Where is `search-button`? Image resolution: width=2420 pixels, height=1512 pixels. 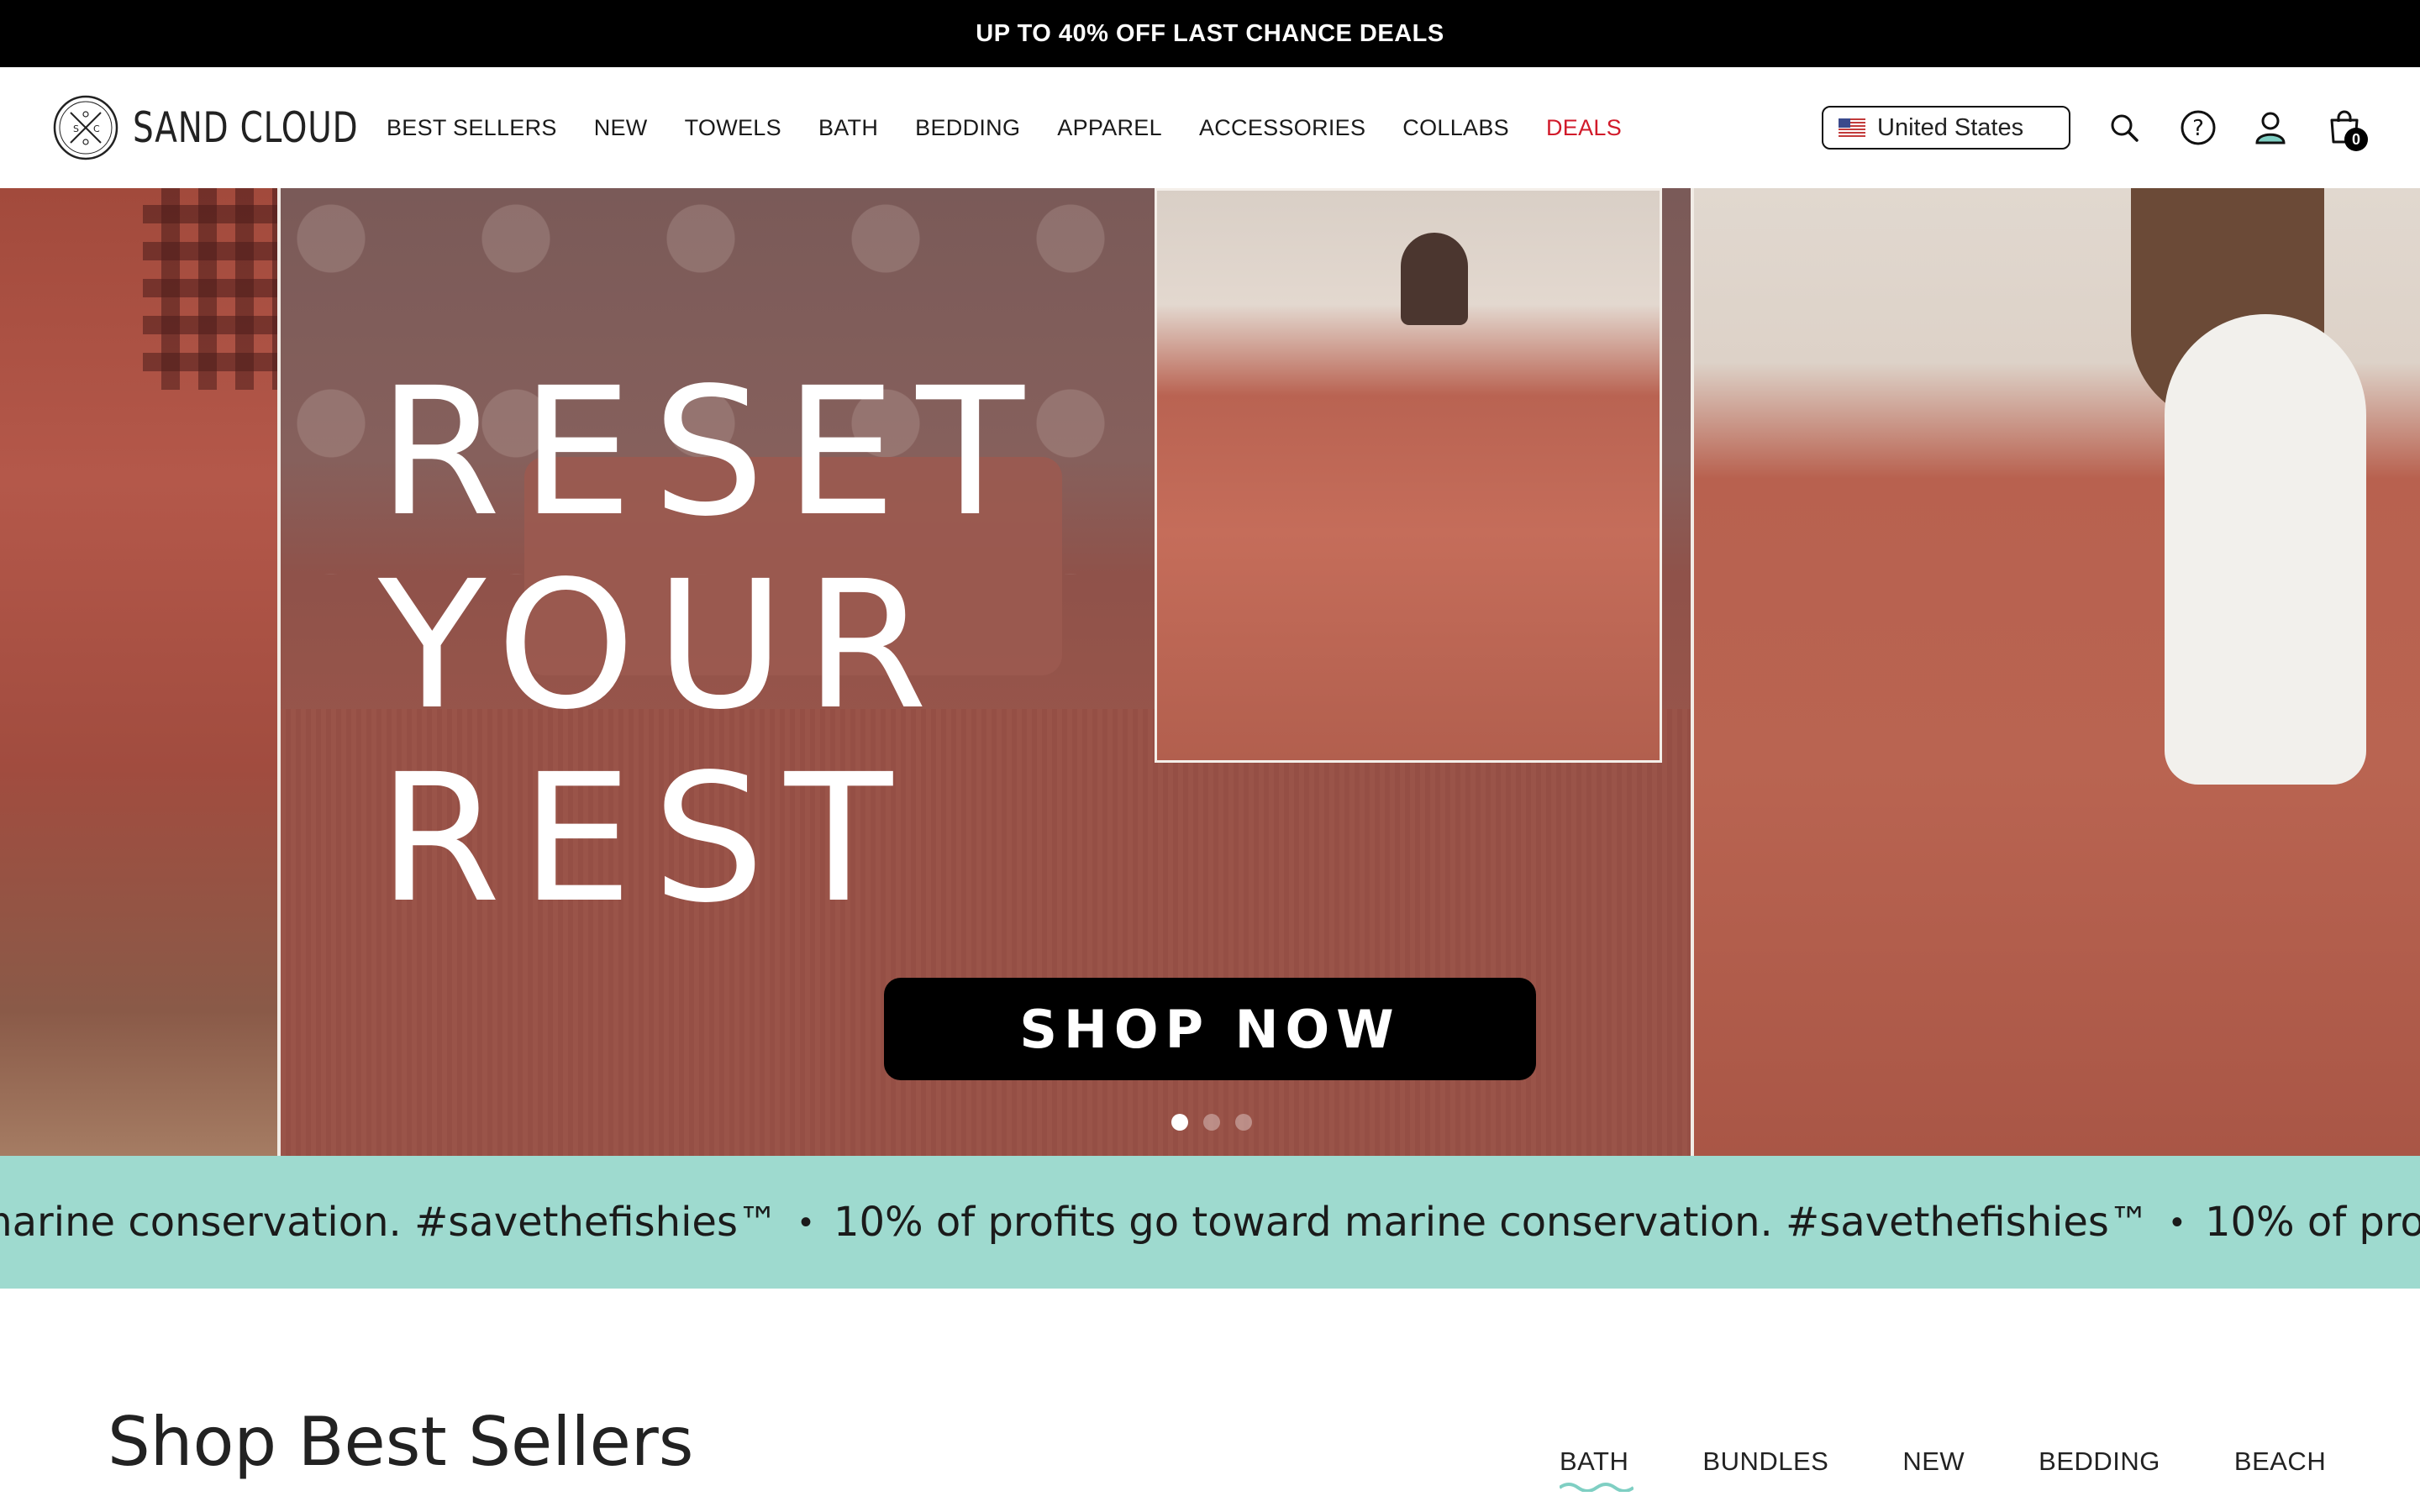 search-button is located at coordinates (2124, 128).